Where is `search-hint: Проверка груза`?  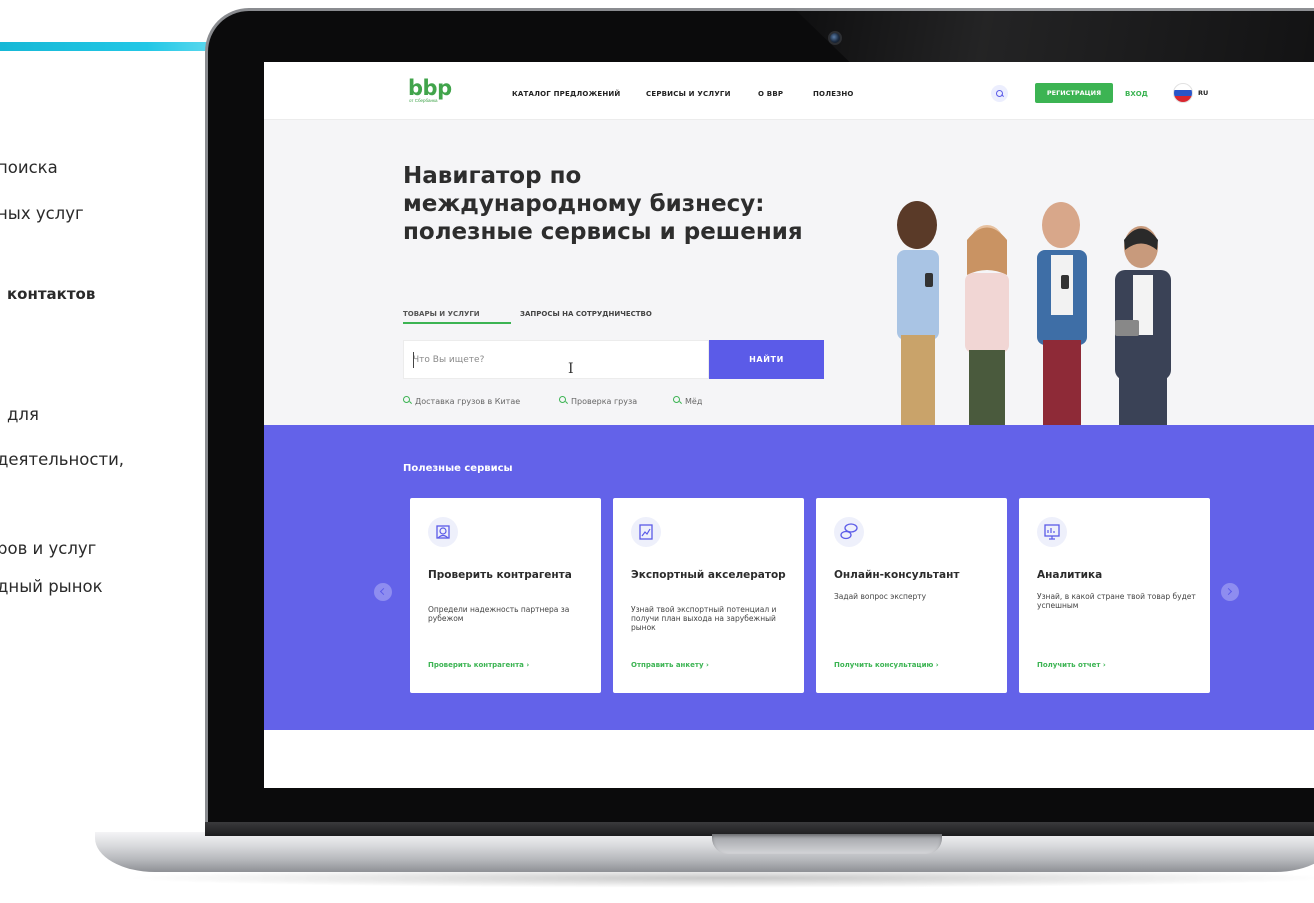 search-hint: Проверка груза is located at coordinates (598, 401).